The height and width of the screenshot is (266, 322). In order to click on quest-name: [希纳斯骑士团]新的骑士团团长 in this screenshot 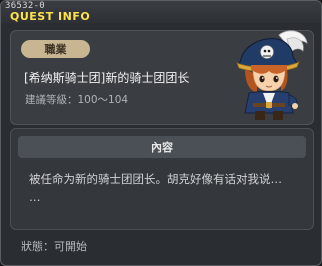, I will do `click(107, 78)`.